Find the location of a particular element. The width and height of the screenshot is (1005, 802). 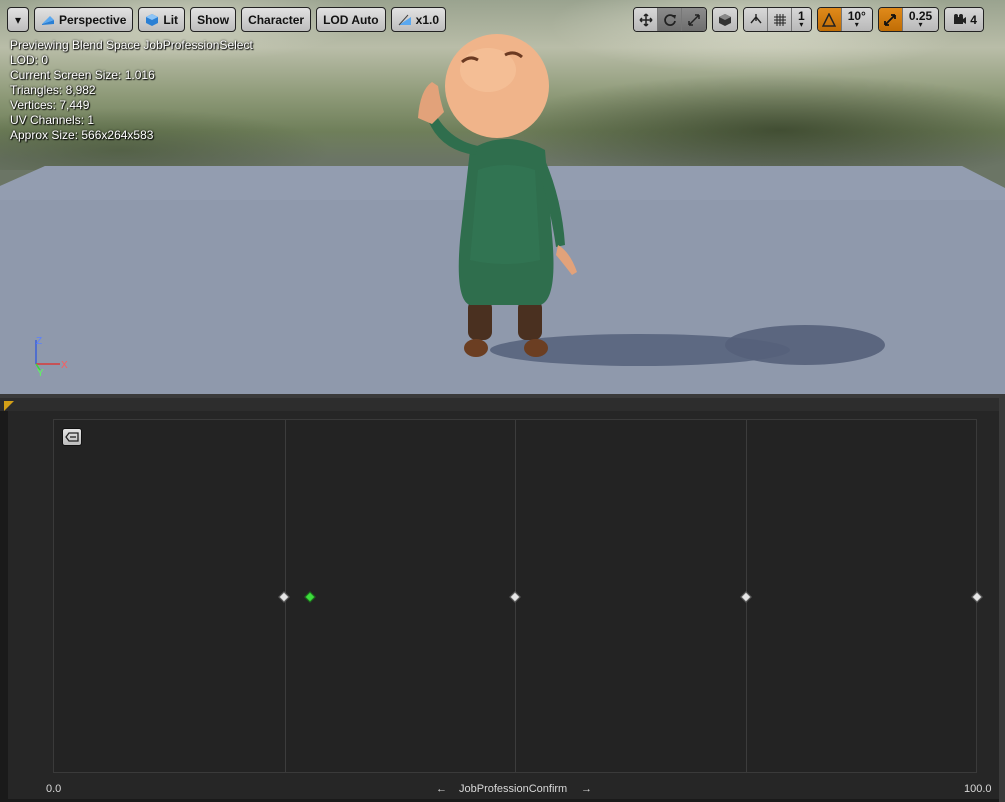

scale-icon is located at coordinates (694, 19).